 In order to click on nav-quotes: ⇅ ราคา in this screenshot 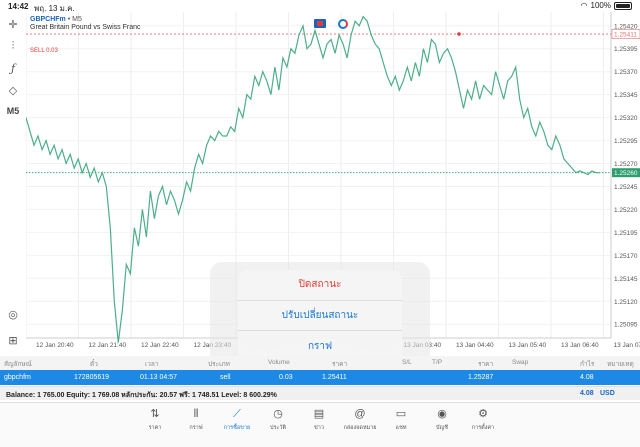, I will do `click(155, 419)`.